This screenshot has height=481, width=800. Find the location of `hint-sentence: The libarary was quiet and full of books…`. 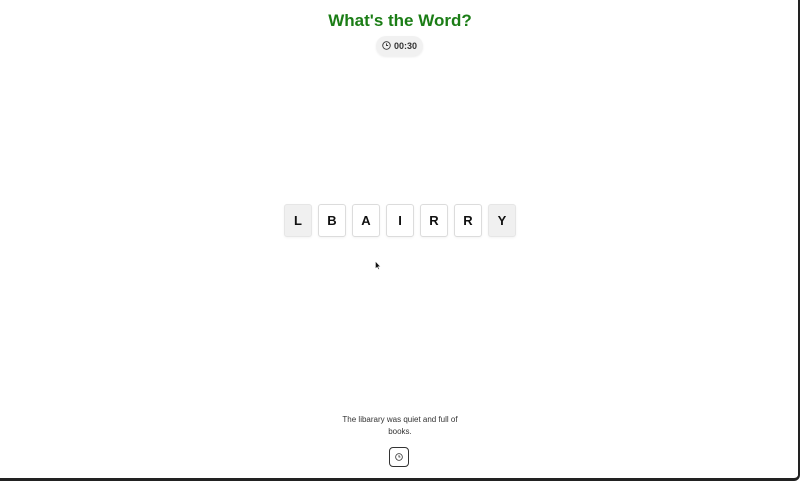

hint-sentence: The libarary was quiet and full of books… is located at coordinates (400, 425).